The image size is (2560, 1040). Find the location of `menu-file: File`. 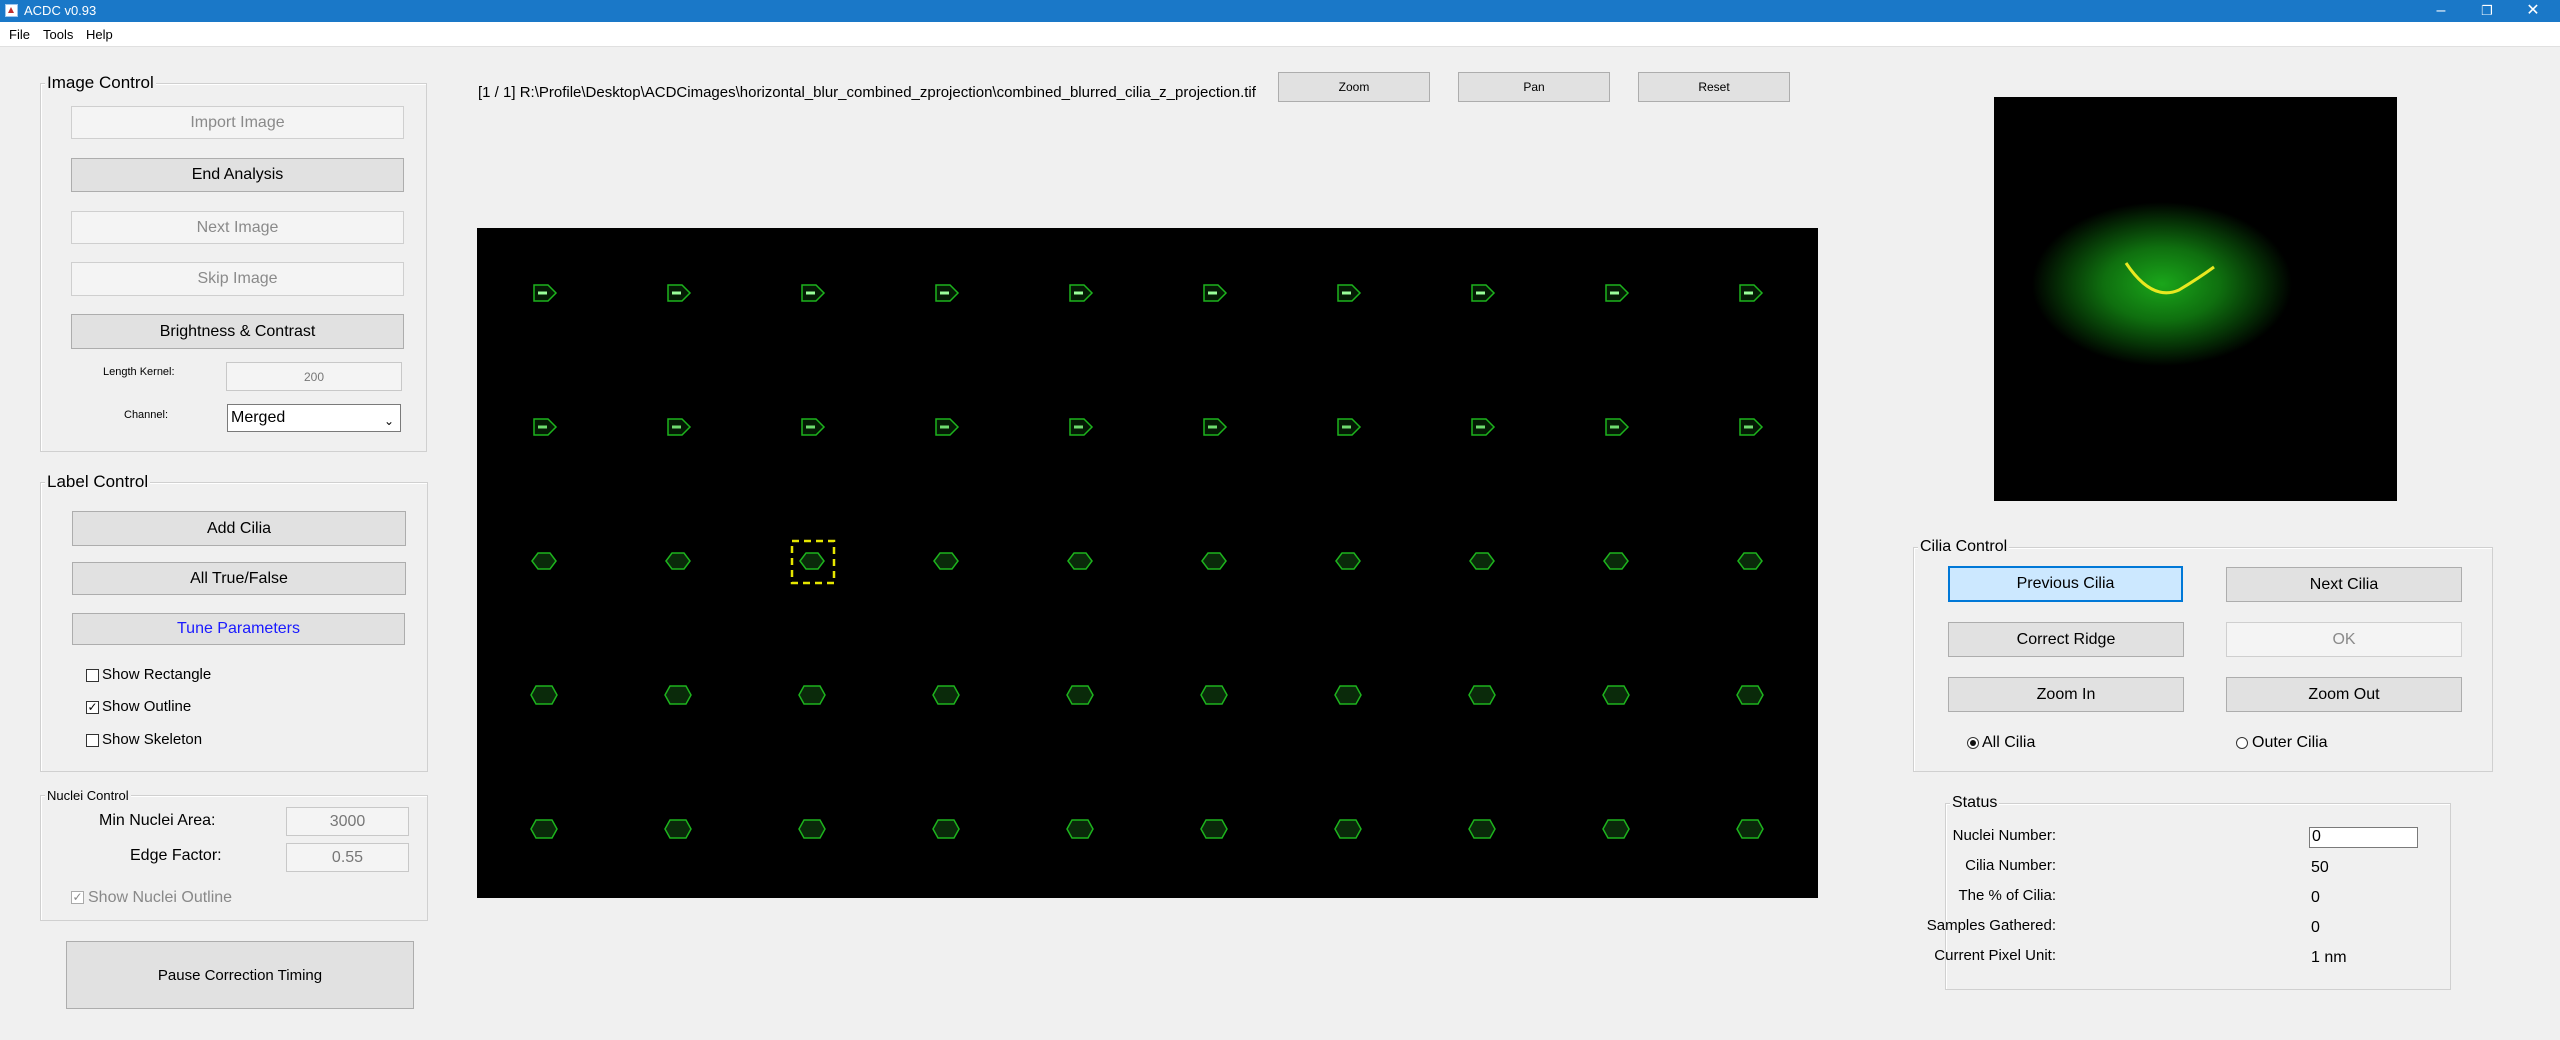

menu-file: File is located at coordinates (19, 34).